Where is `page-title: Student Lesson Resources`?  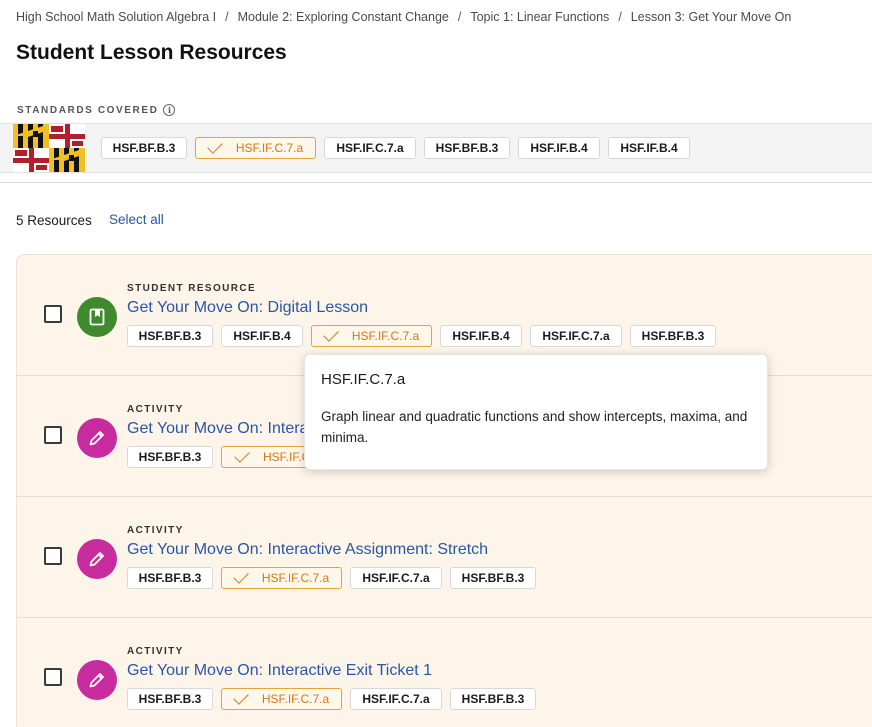
page-title: Student Lesson Resources is located at coordinates (151, 52).